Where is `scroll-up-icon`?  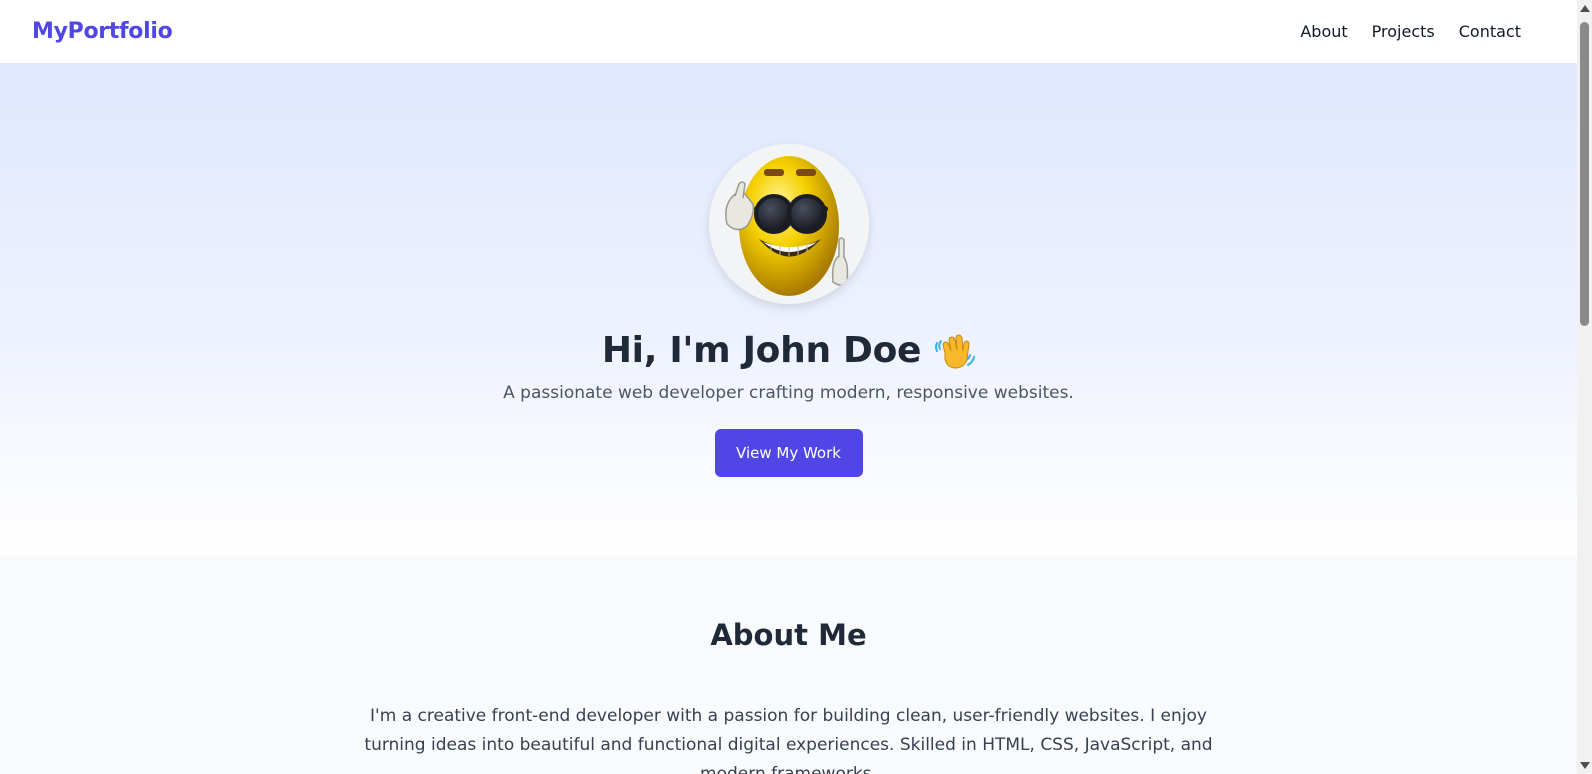
scroll-up-icon is located at coordinates (1585, 8).